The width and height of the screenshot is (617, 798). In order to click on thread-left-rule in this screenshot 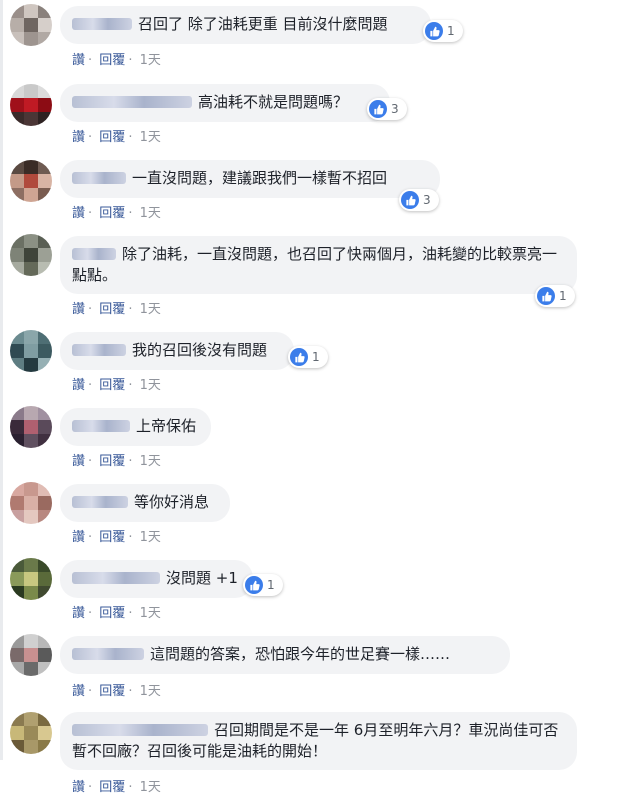, I will do `click(1, 380)`.